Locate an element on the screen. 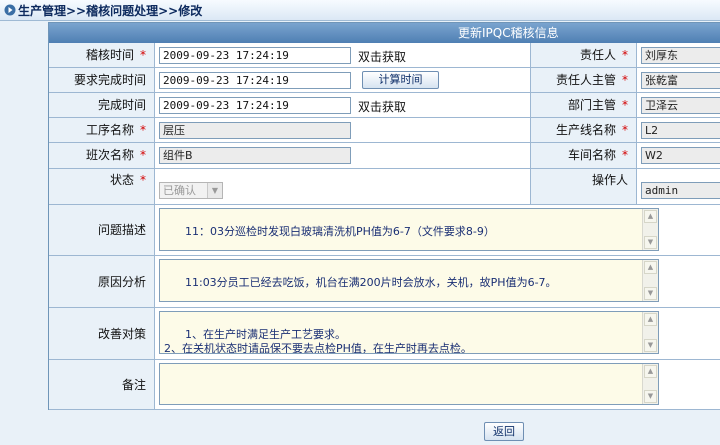 The image size is (720, 445). production-line-input: L2 is located at coordinates (680, 130).